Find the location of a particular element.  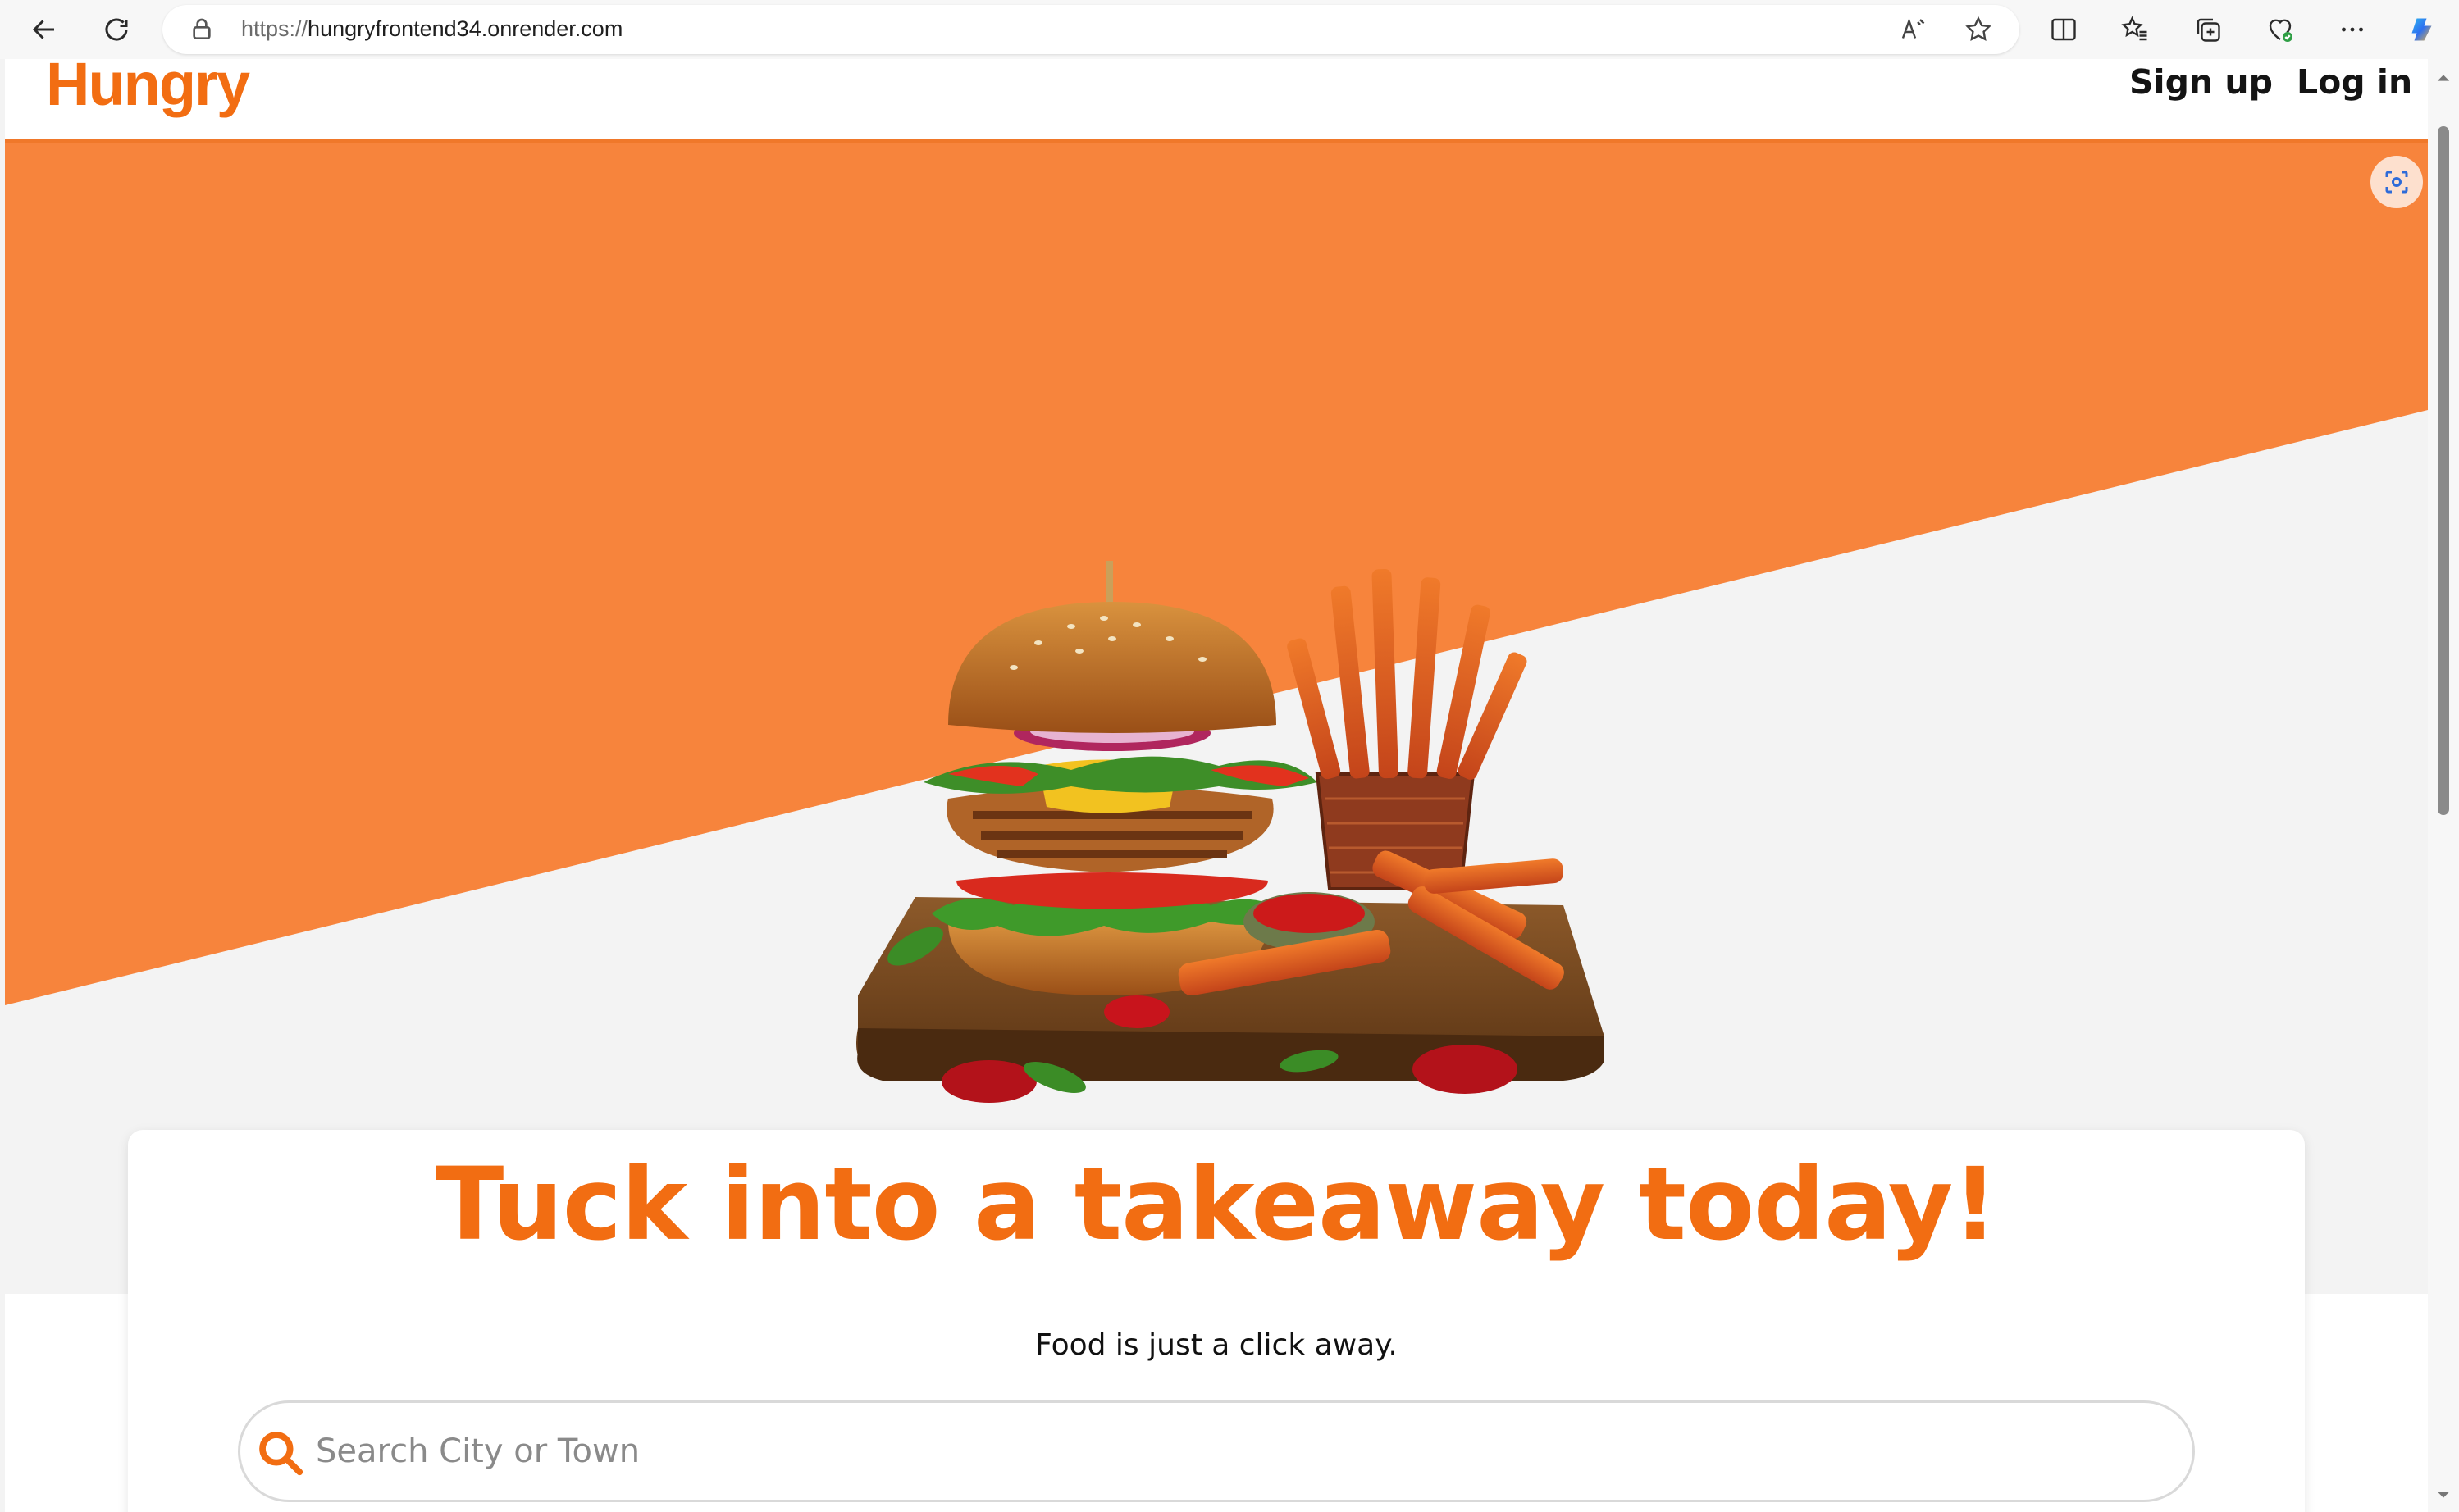

settings-more-button is located at coordinates (2352, 29).